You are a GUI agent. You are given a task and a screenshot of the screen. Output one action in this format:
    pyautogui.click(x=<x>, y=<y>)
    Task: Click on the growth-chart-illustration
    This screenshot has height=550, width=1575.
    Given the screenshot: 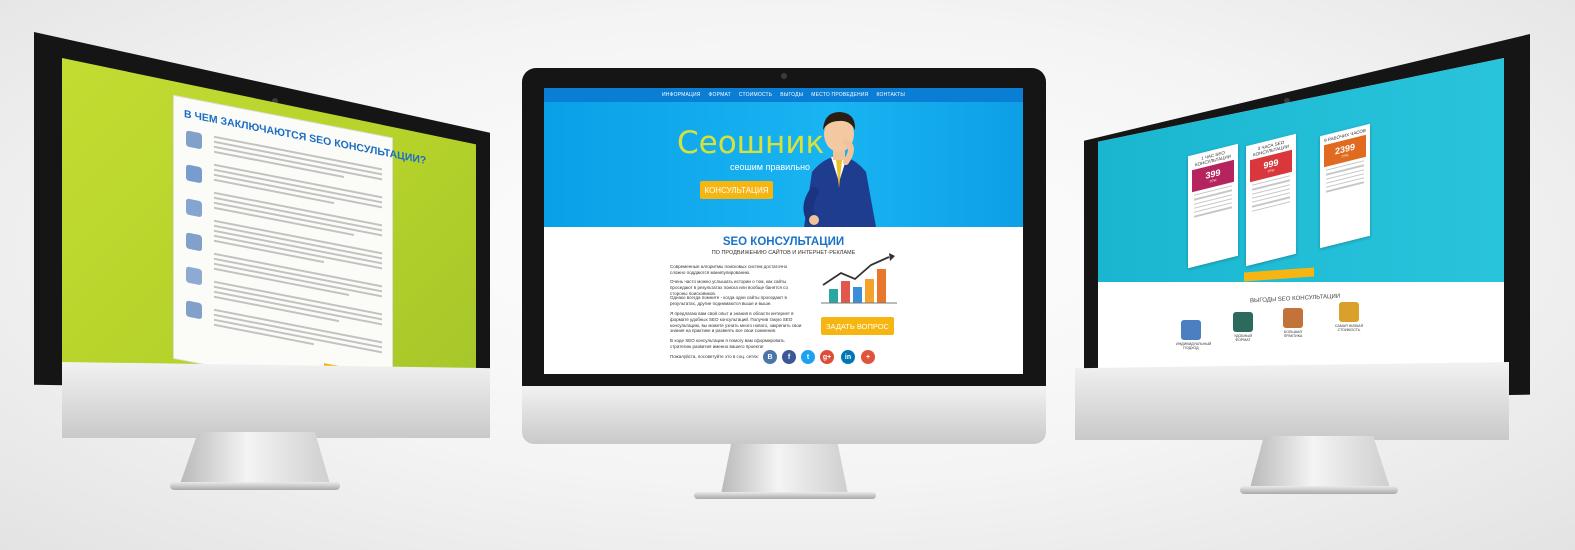 What is the action you would take?
    pyautogui.click(x=859, y=278)
    